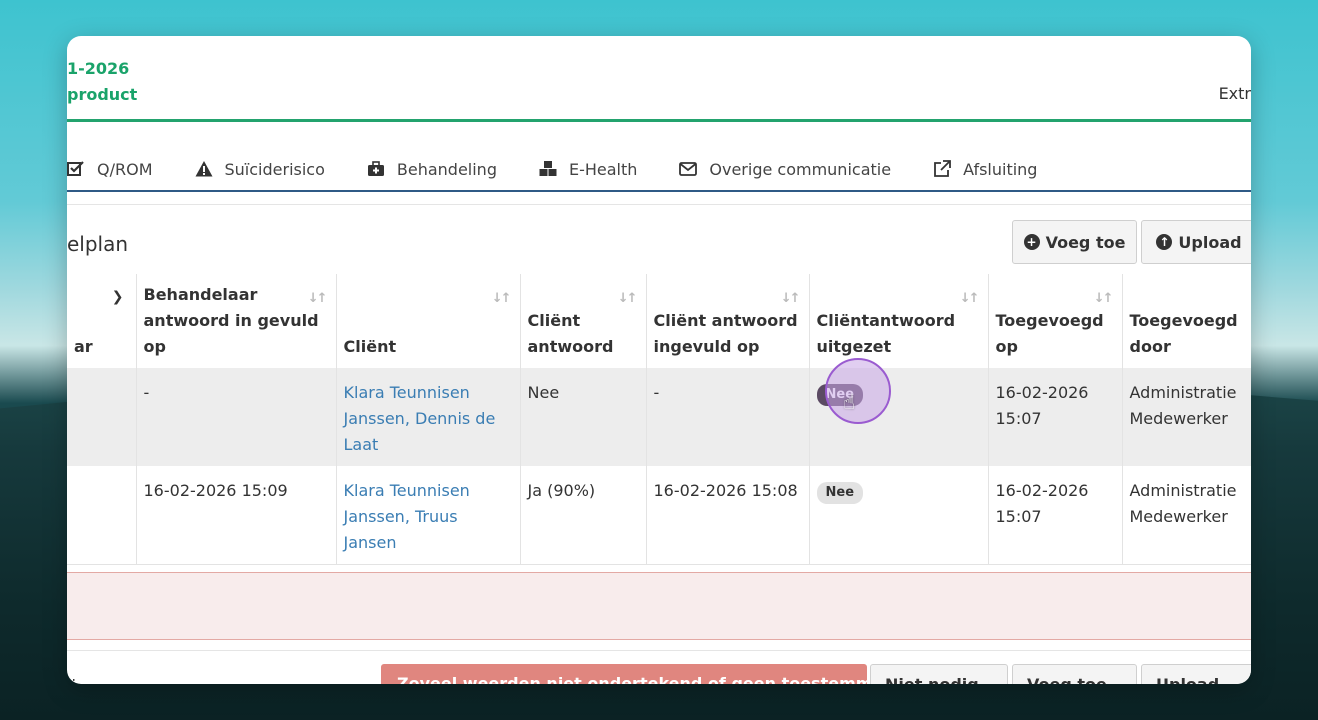 Image resolution: width=1318 pixels, height=720 pixels. What do you see at coordinates (407, 516) in the screenshot?
I see `client-link: Klara Teunnisen Janssen, Truus Jansen` at bounding box center [407, 516].